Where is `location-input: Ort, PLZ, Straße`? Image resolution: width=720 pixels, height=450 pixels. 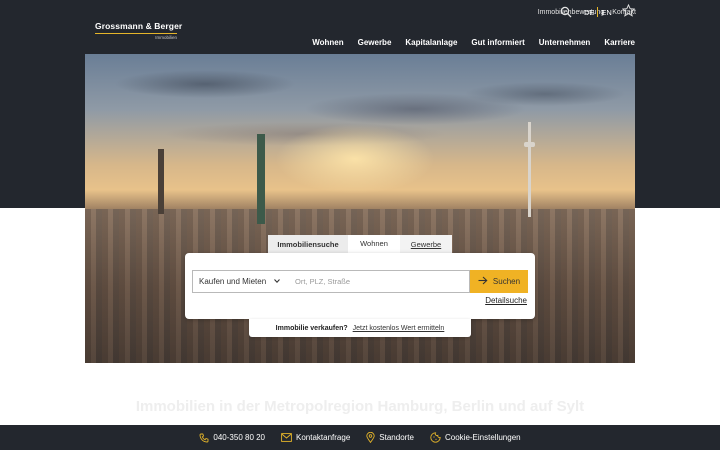
location-input: Ort, PLZ, Straße is located at coordinates (378, 281).